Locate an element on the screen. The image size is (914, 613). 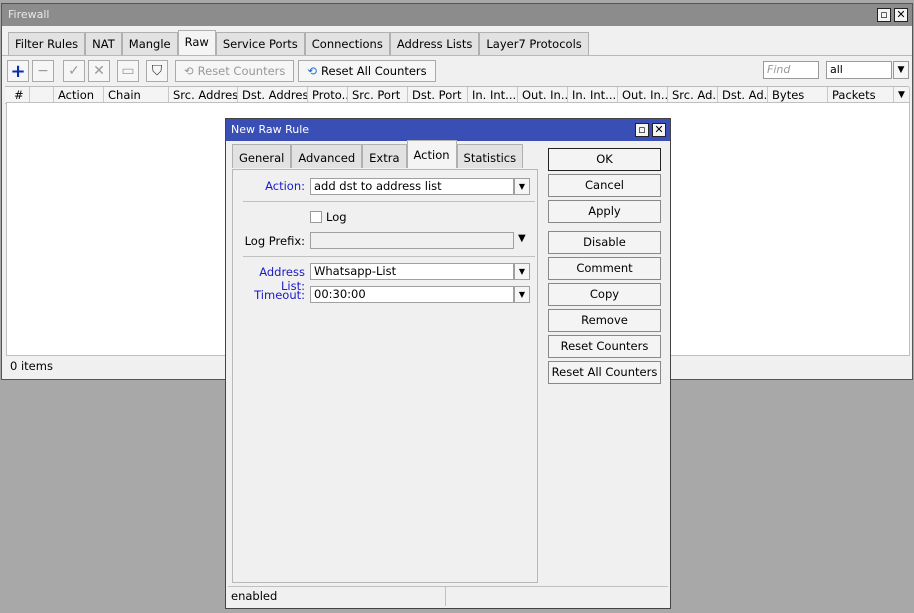
reset-icon: ⟲ is located at coordinates (189, 71).